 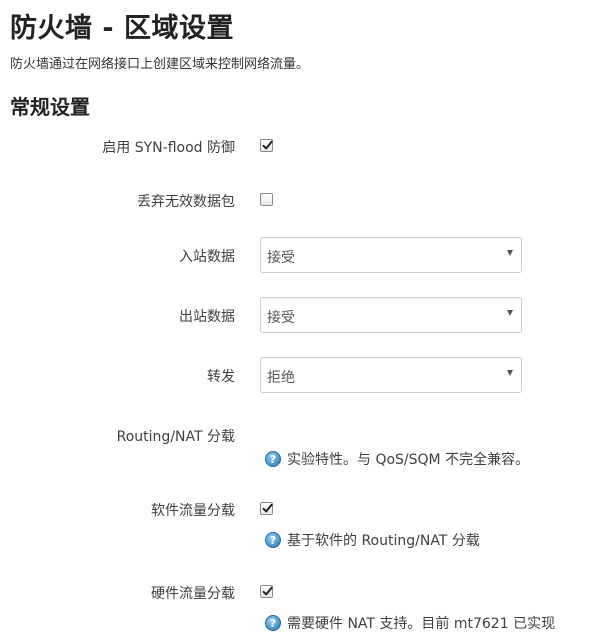 What do you see at coordinates (391, 255) in the screenshot?
I see `input-policy-select: 接受` at bounding box center [391, 255].